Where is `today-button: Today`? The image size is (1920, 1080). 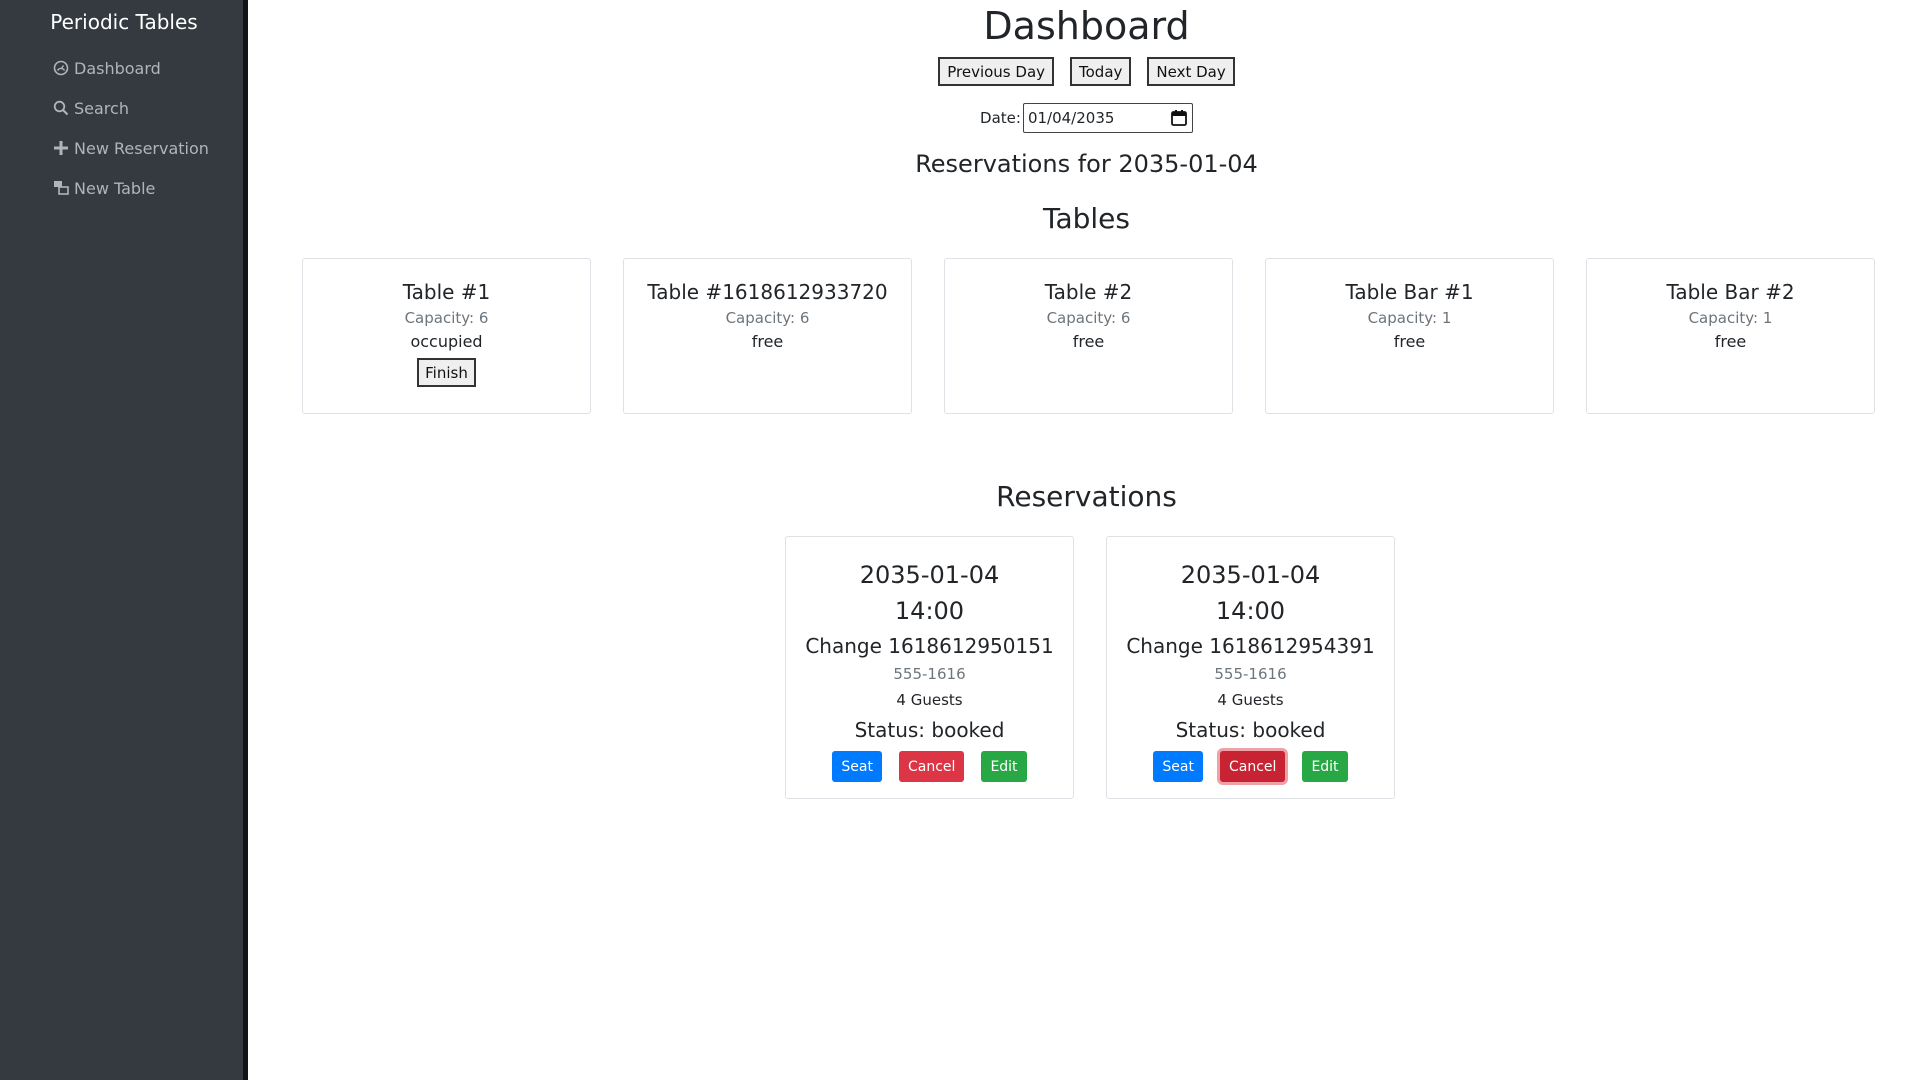
today-button: Today is located at coordinates (1101, 71).